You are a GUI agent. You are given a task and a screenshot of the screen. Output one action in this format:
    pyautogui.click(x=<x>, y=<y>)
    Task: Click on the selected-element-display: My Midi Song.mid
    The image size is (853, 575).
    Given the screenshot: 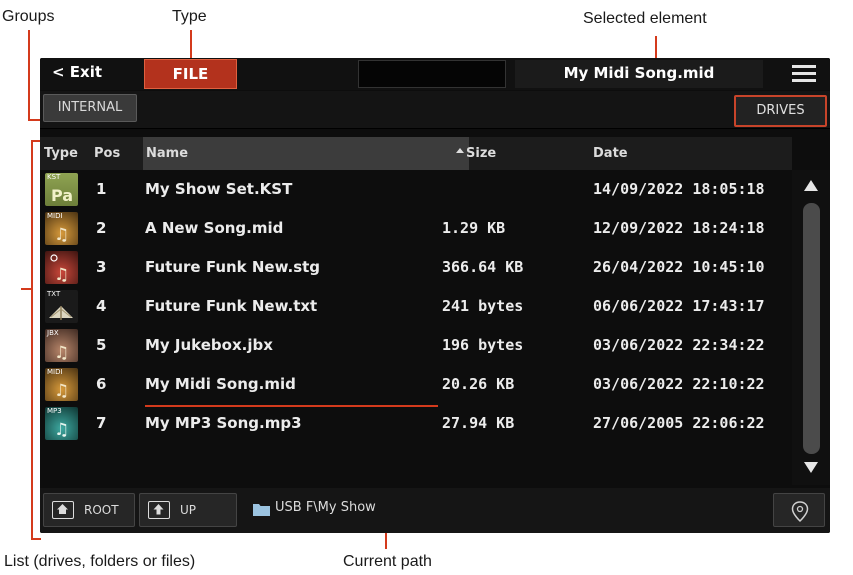 What is the action you would take?
    pyautogui.click(x=639, y=74)
    